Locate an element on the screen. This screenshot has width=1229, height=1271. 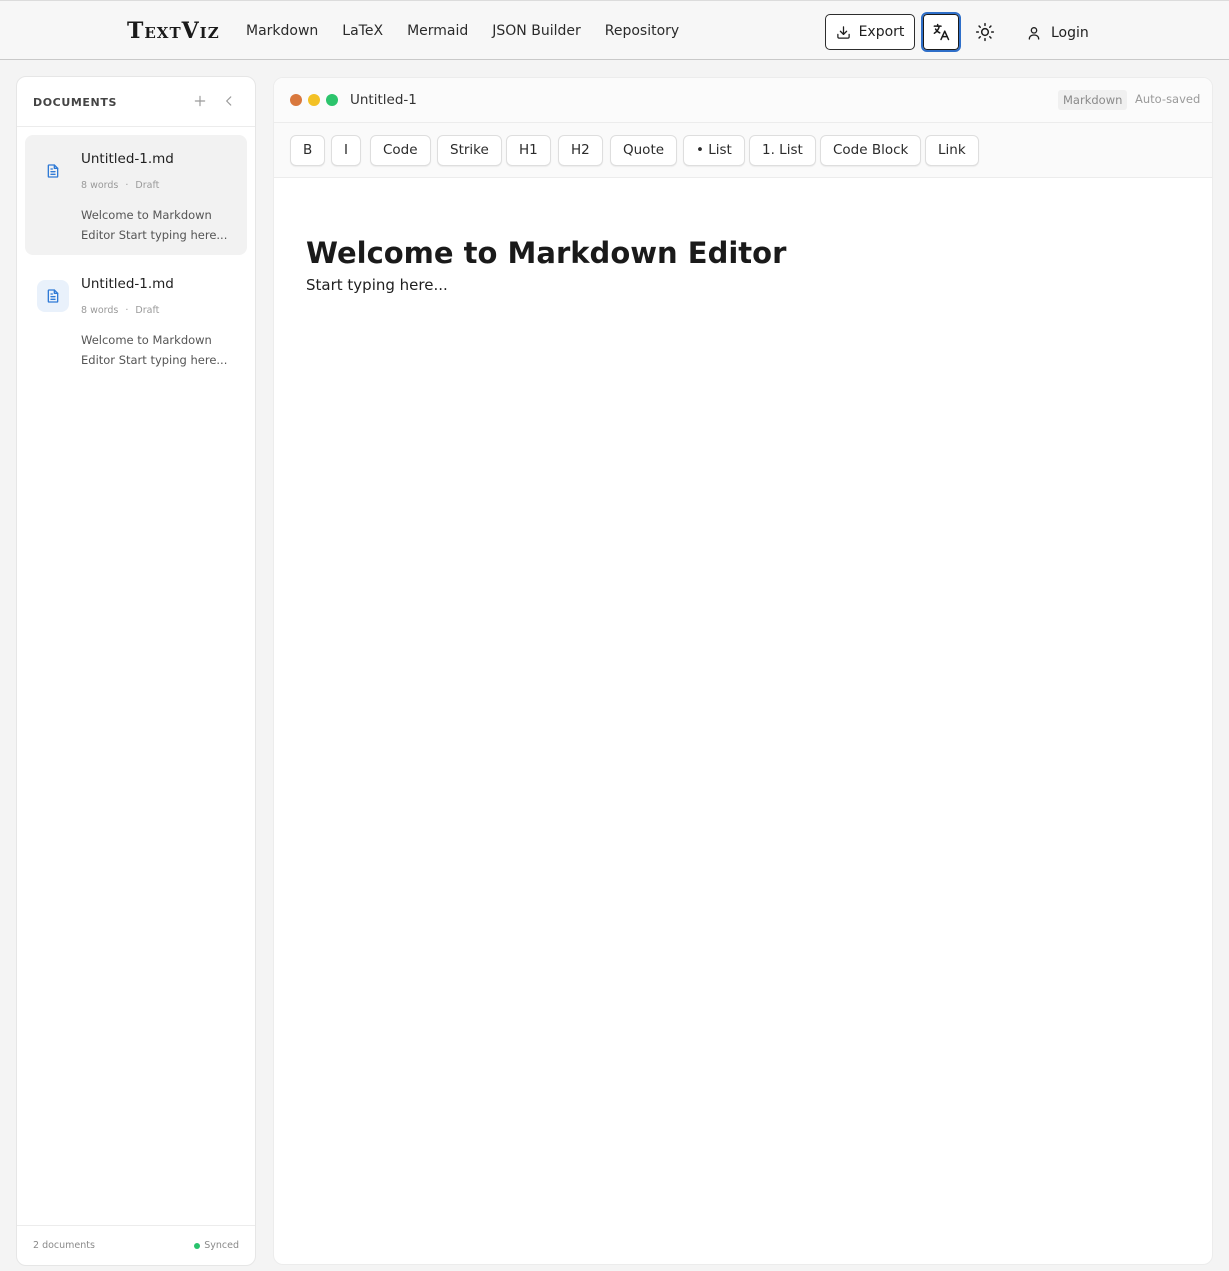
mode-badge: Markdown is located at coordinates (1093, 100).